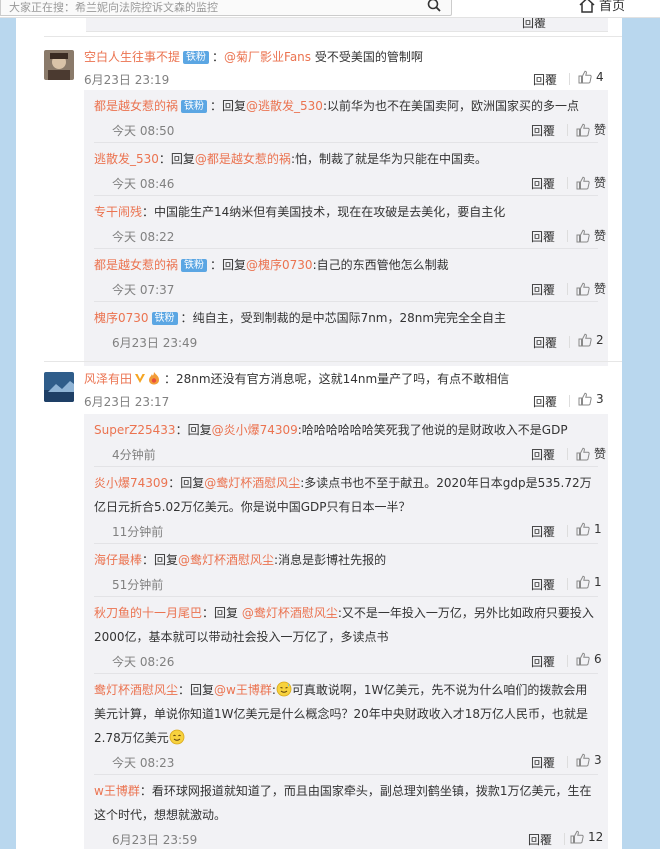  Describe the element at coordinates (284, 106) in the screenshot. I see `mention-link: @逃散发_530` at that location.